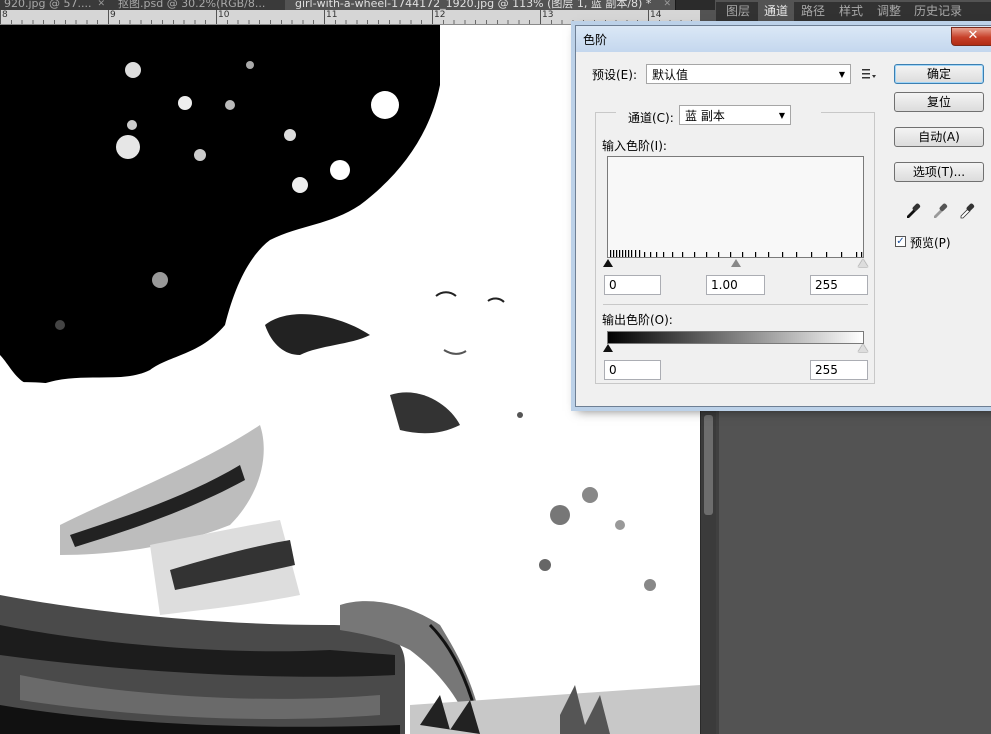  What do you see at coordinates (656, 15) in the screenshot?
I see `ruler-number: 14` at bounding box center [656, 15].